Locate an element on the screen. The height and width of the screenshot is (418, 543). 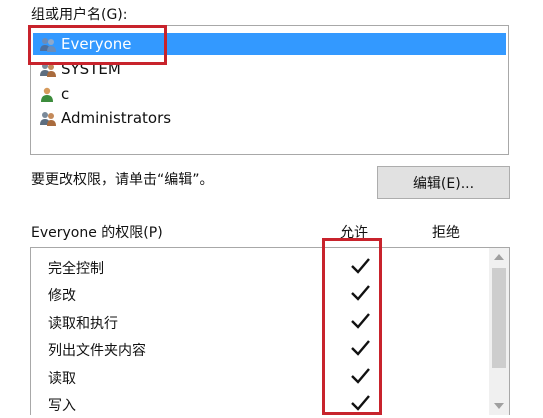
groups-label: 组或用户名(G): is located at coordinates (79, 15).